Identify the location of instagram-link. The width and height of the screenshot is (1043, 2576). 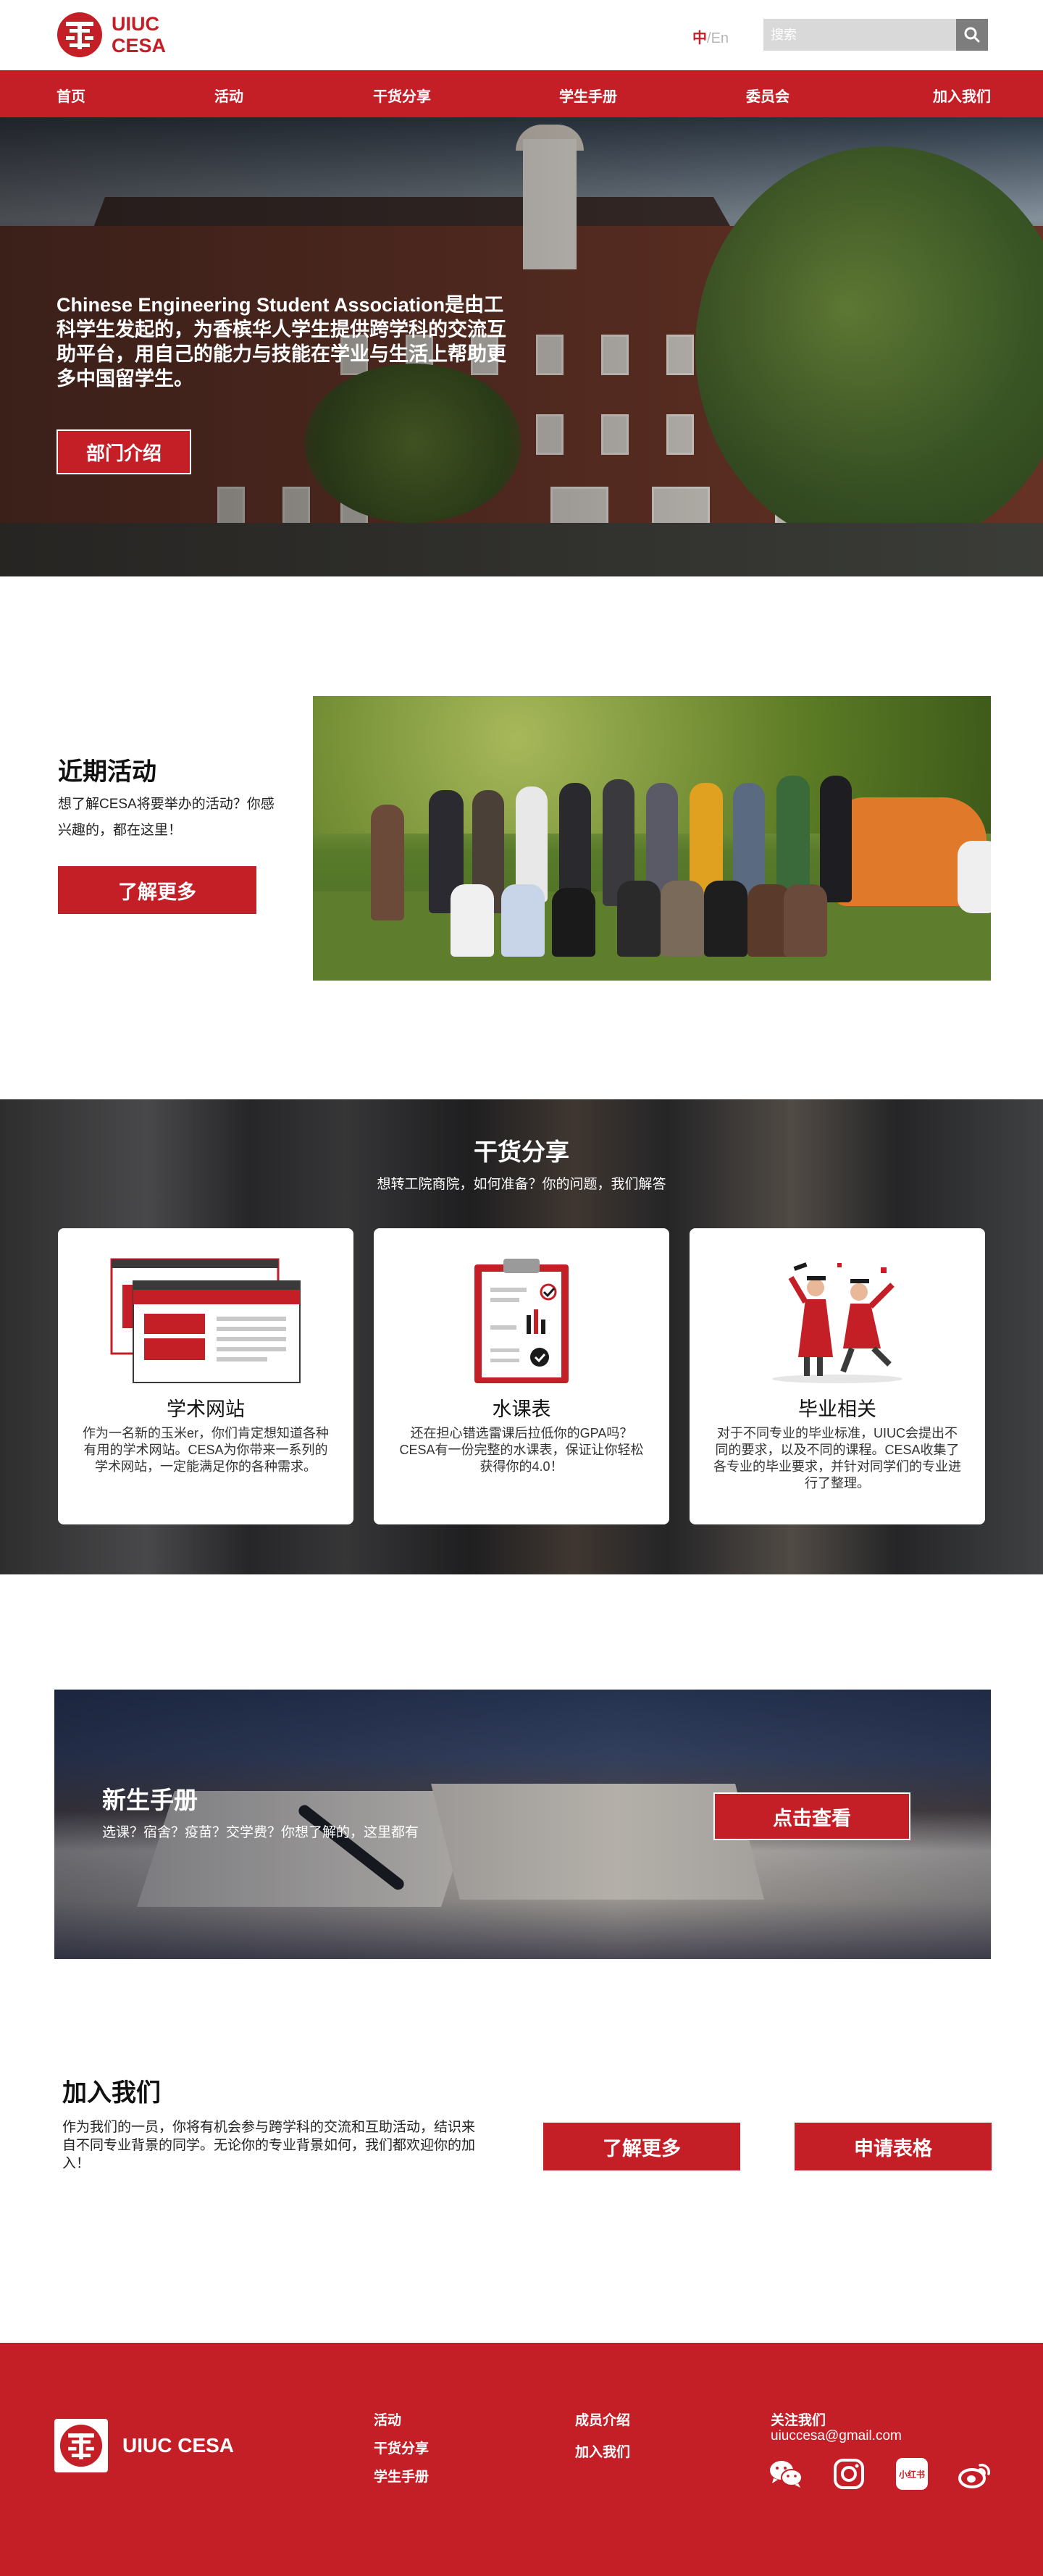
(849, 2474).